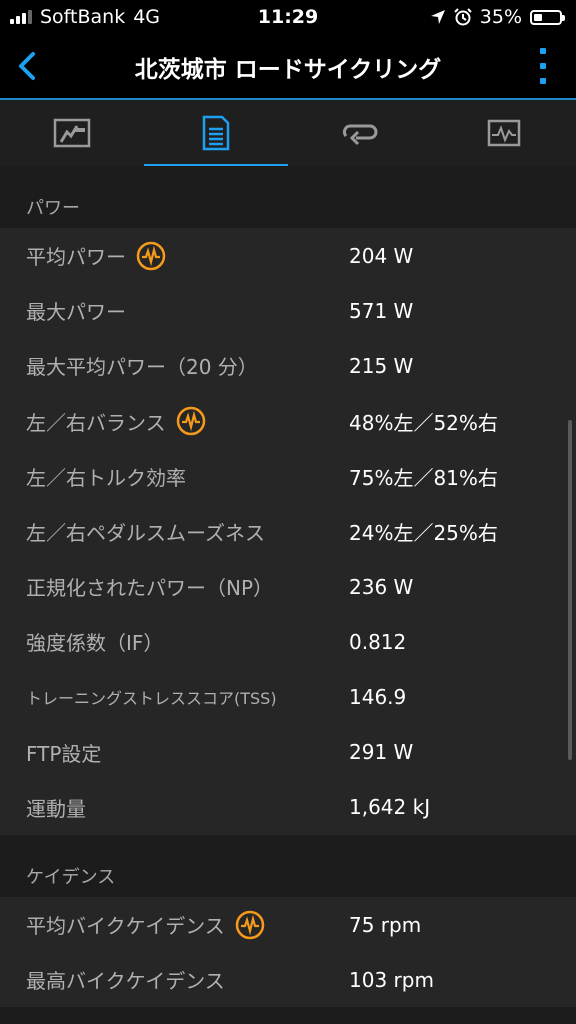  Describe the element at coordinates (288, 17) in the screenshot. I see `status-bar: SoftBank 4G 11:29 35%` at that location.